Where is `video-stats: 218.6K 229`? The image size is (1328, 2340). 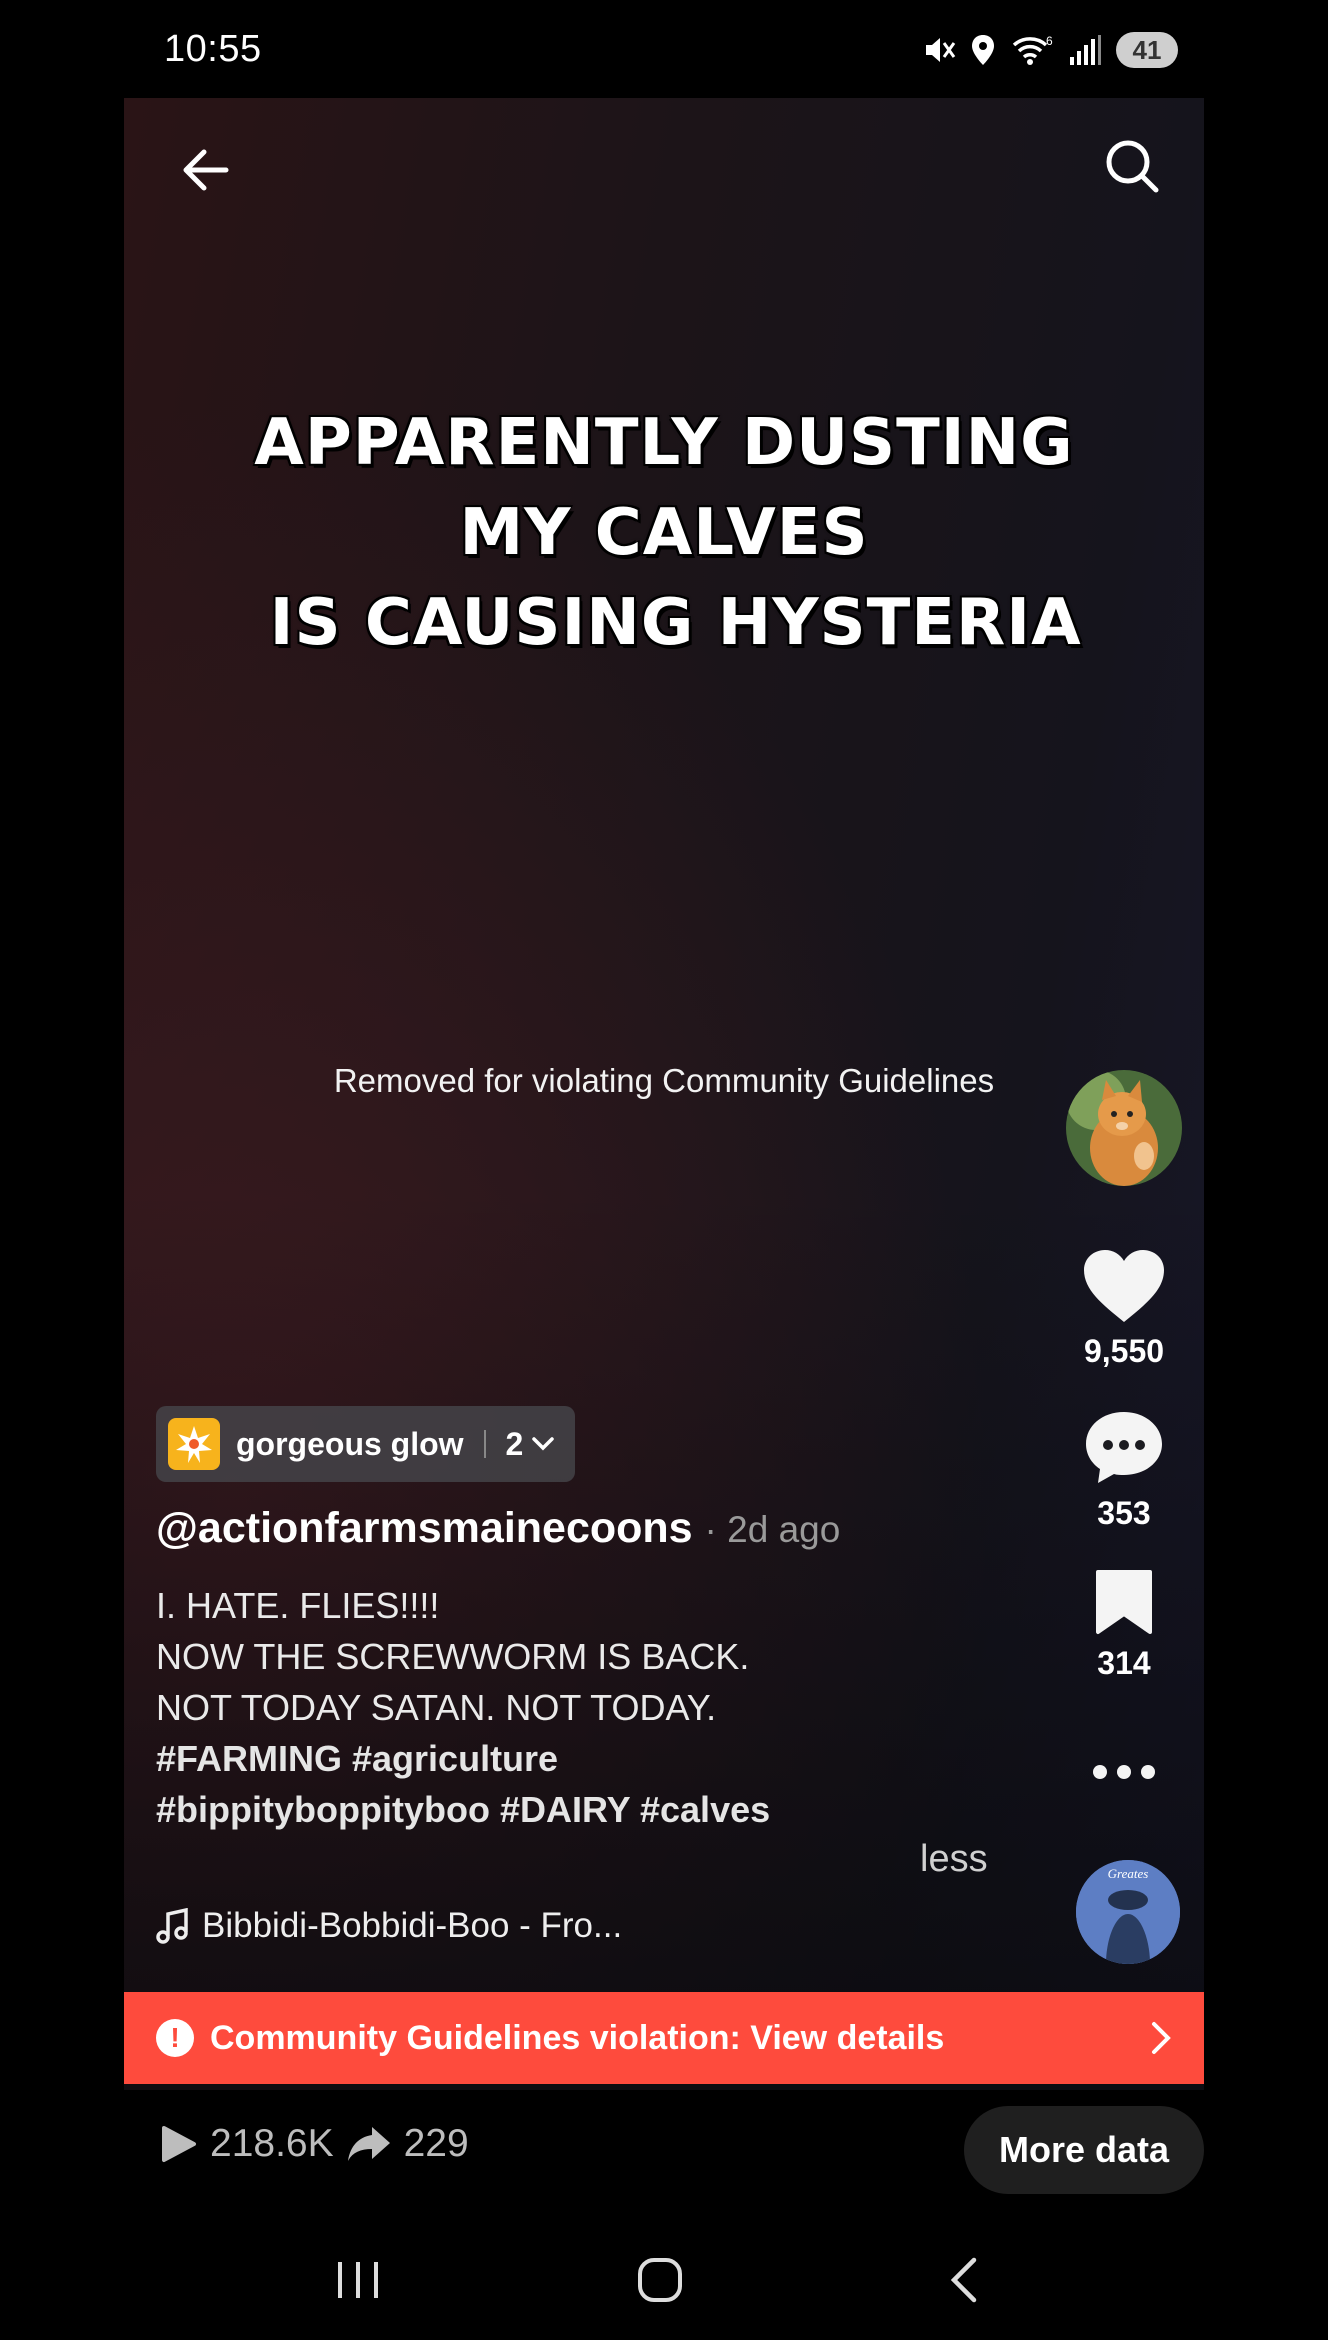 video-stats: 218.6K 229 is located at coordinates (314, 2144).